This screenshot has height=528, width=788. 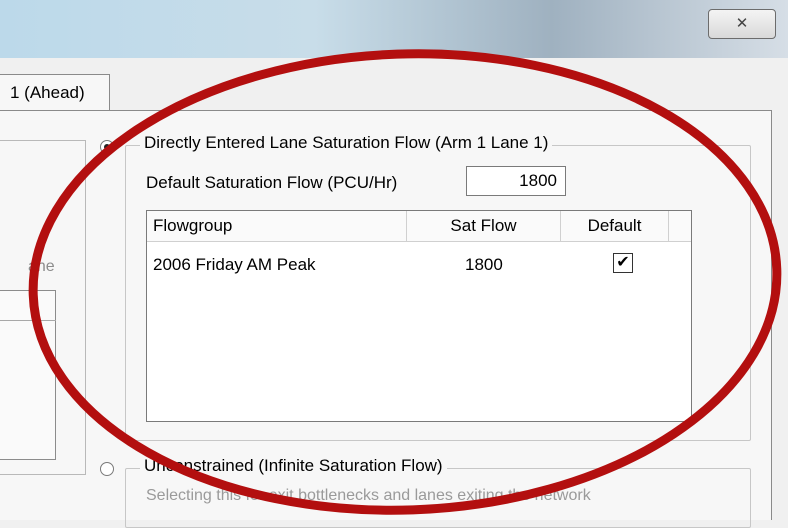 I want to click on table-header: Flowgroup Sat Flow Default, so click(x=419, y=226).